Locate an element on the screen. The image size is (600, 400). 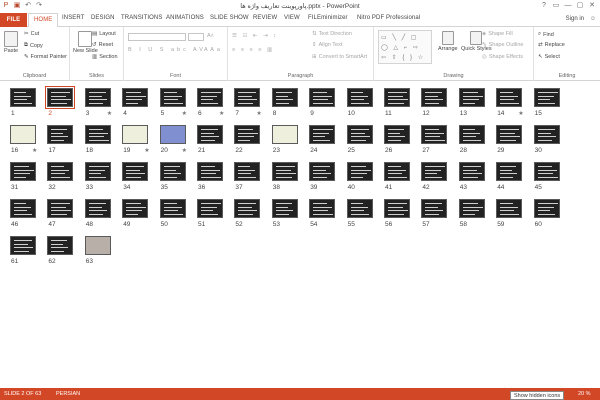
shape-fill-button: ◈ Shape Fill is located at coordinates (497, 34).